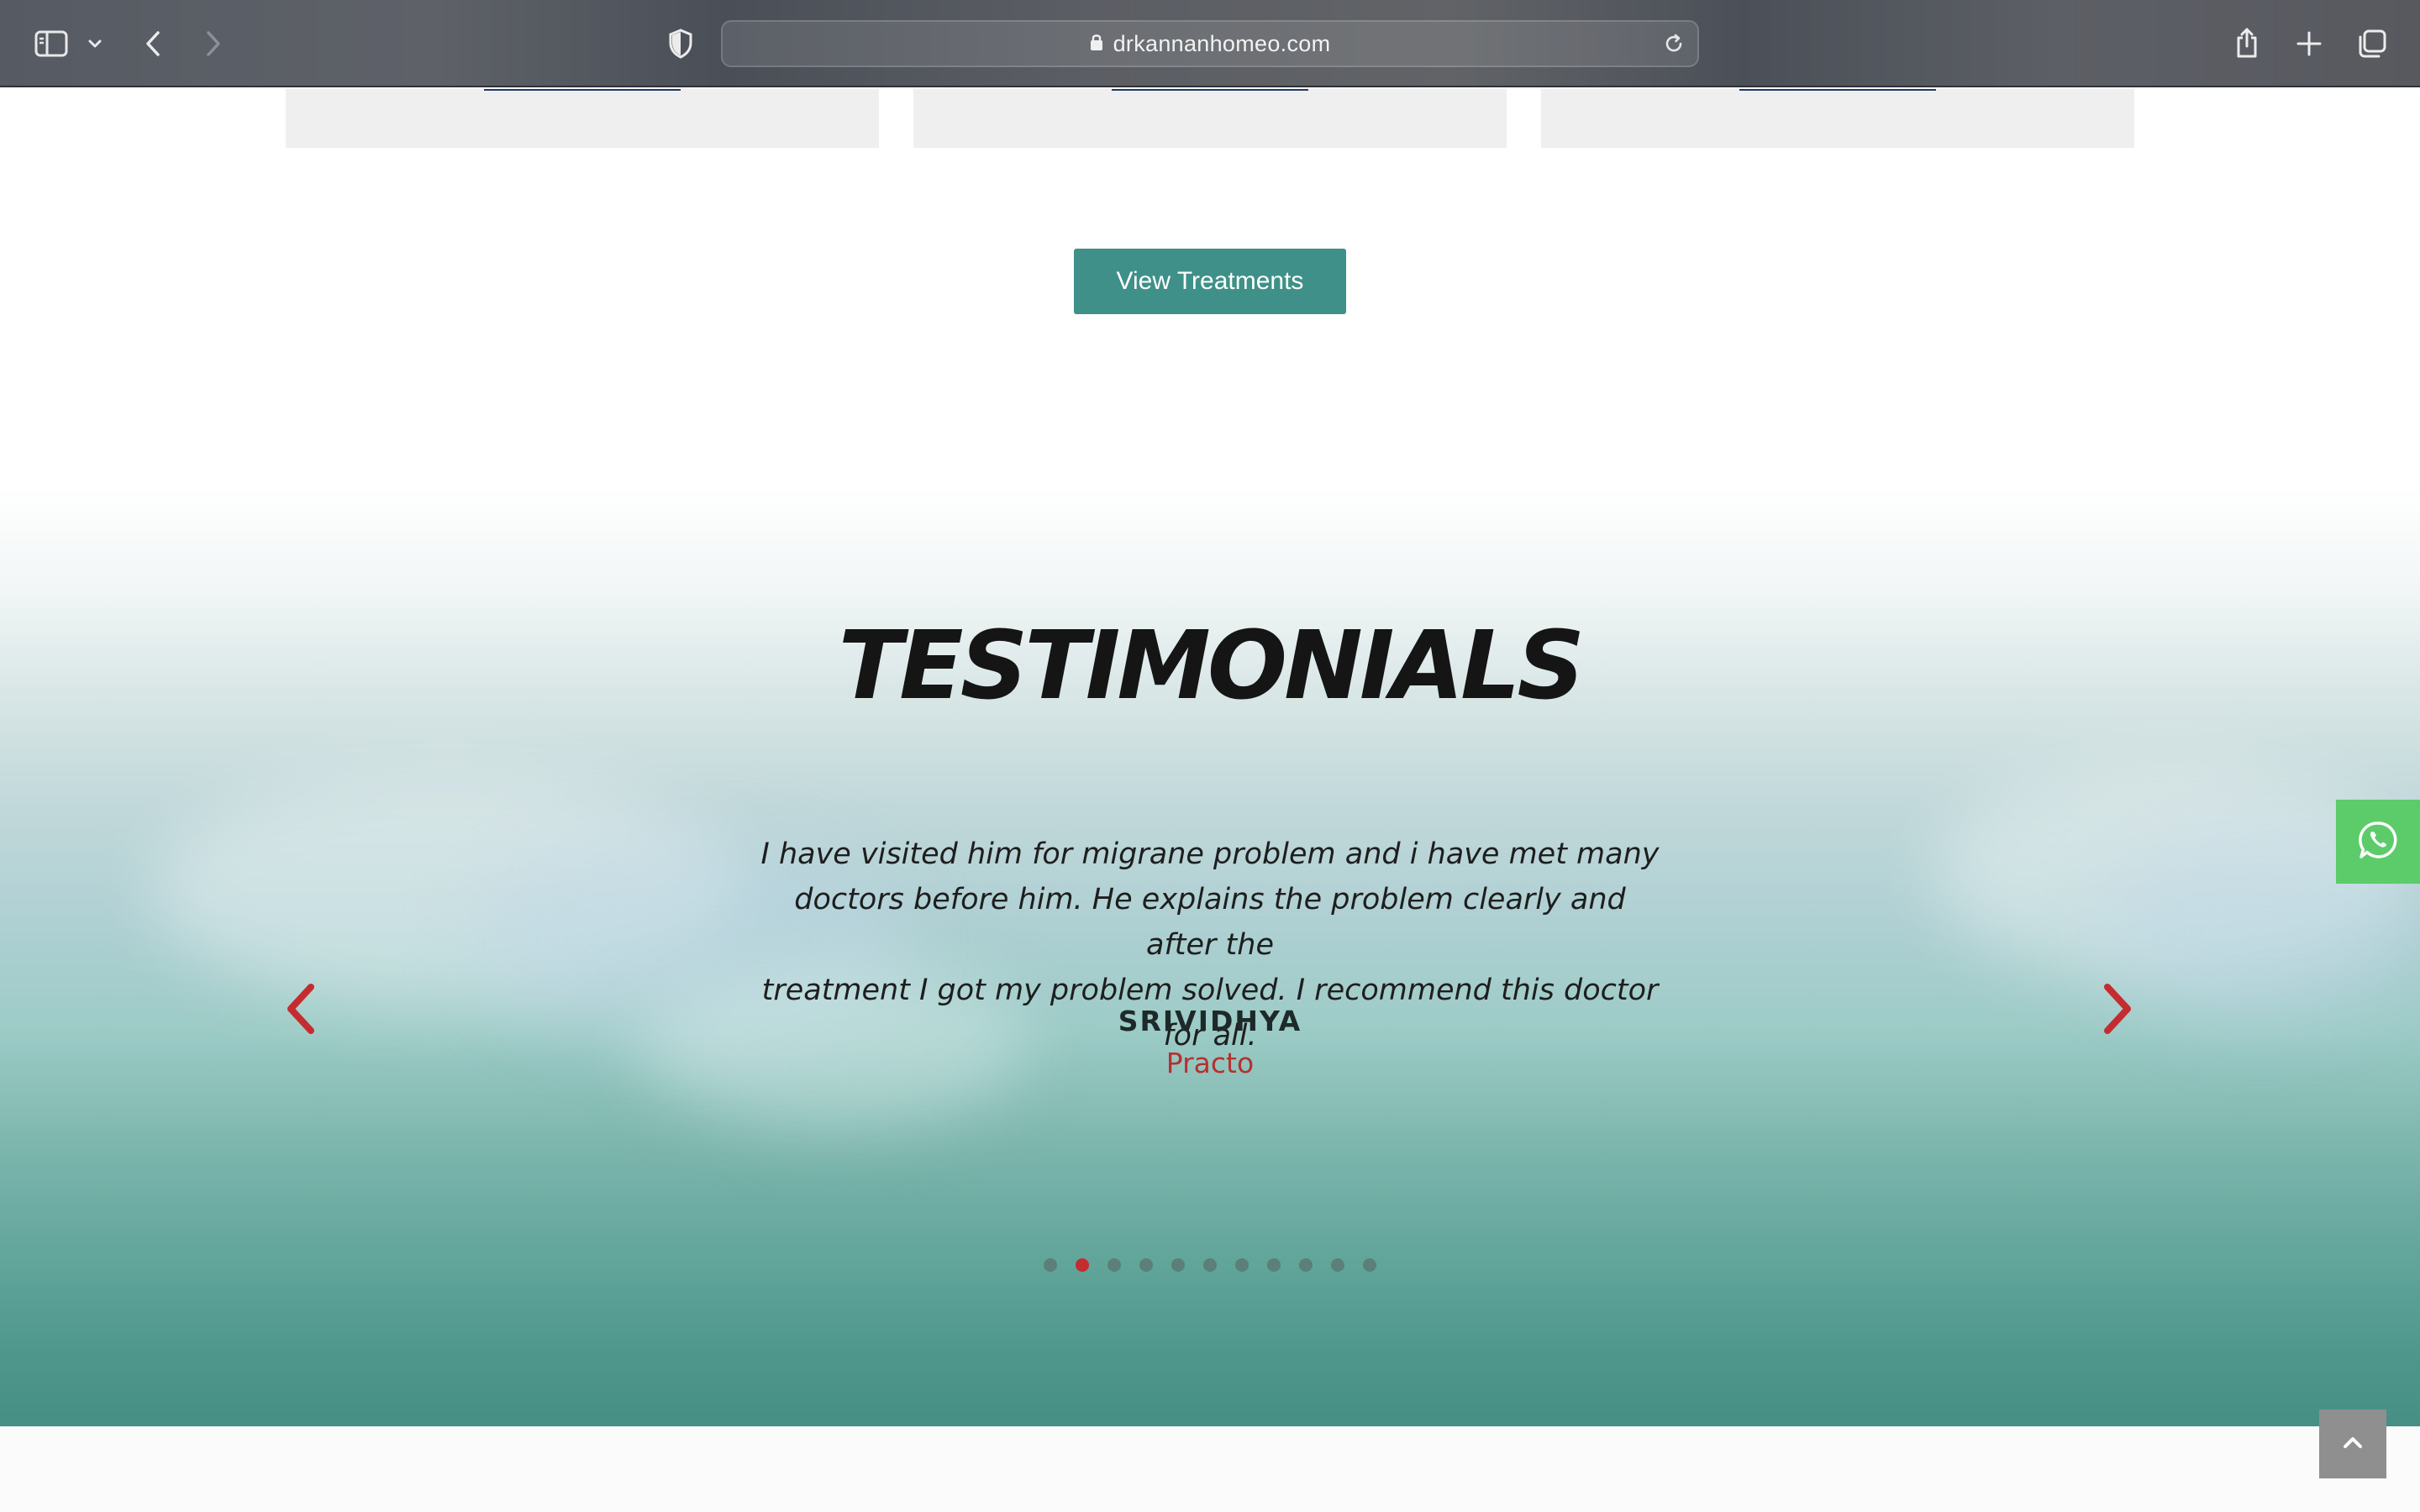 The height and width of the screenshot is (1512, 2420). I want to click on next-section-strip, so click(1210, 1469).